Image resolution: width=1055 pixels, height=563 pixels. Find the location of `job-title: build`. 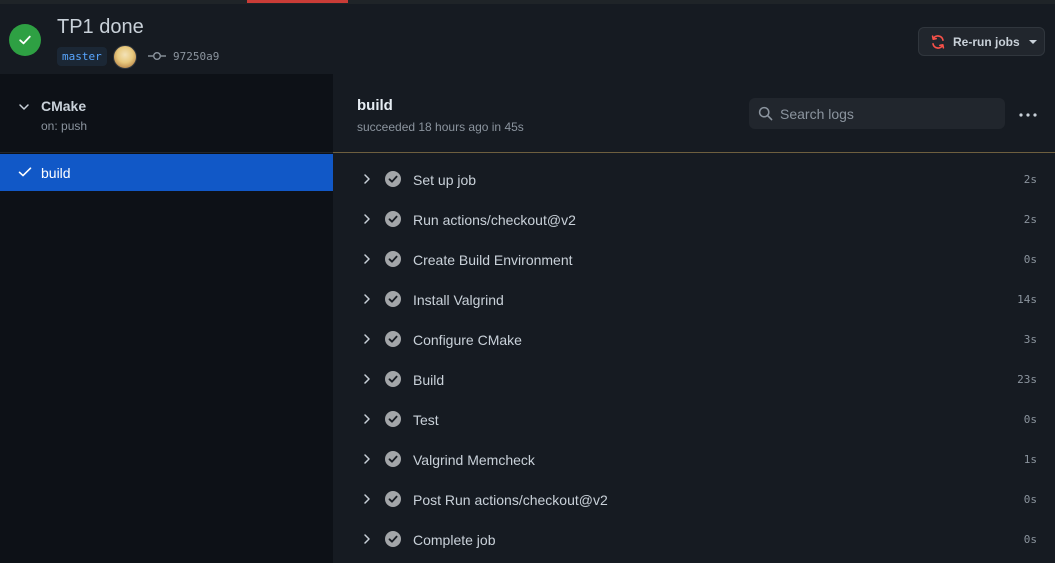

job-title: build is located at coordinates (375, 105).